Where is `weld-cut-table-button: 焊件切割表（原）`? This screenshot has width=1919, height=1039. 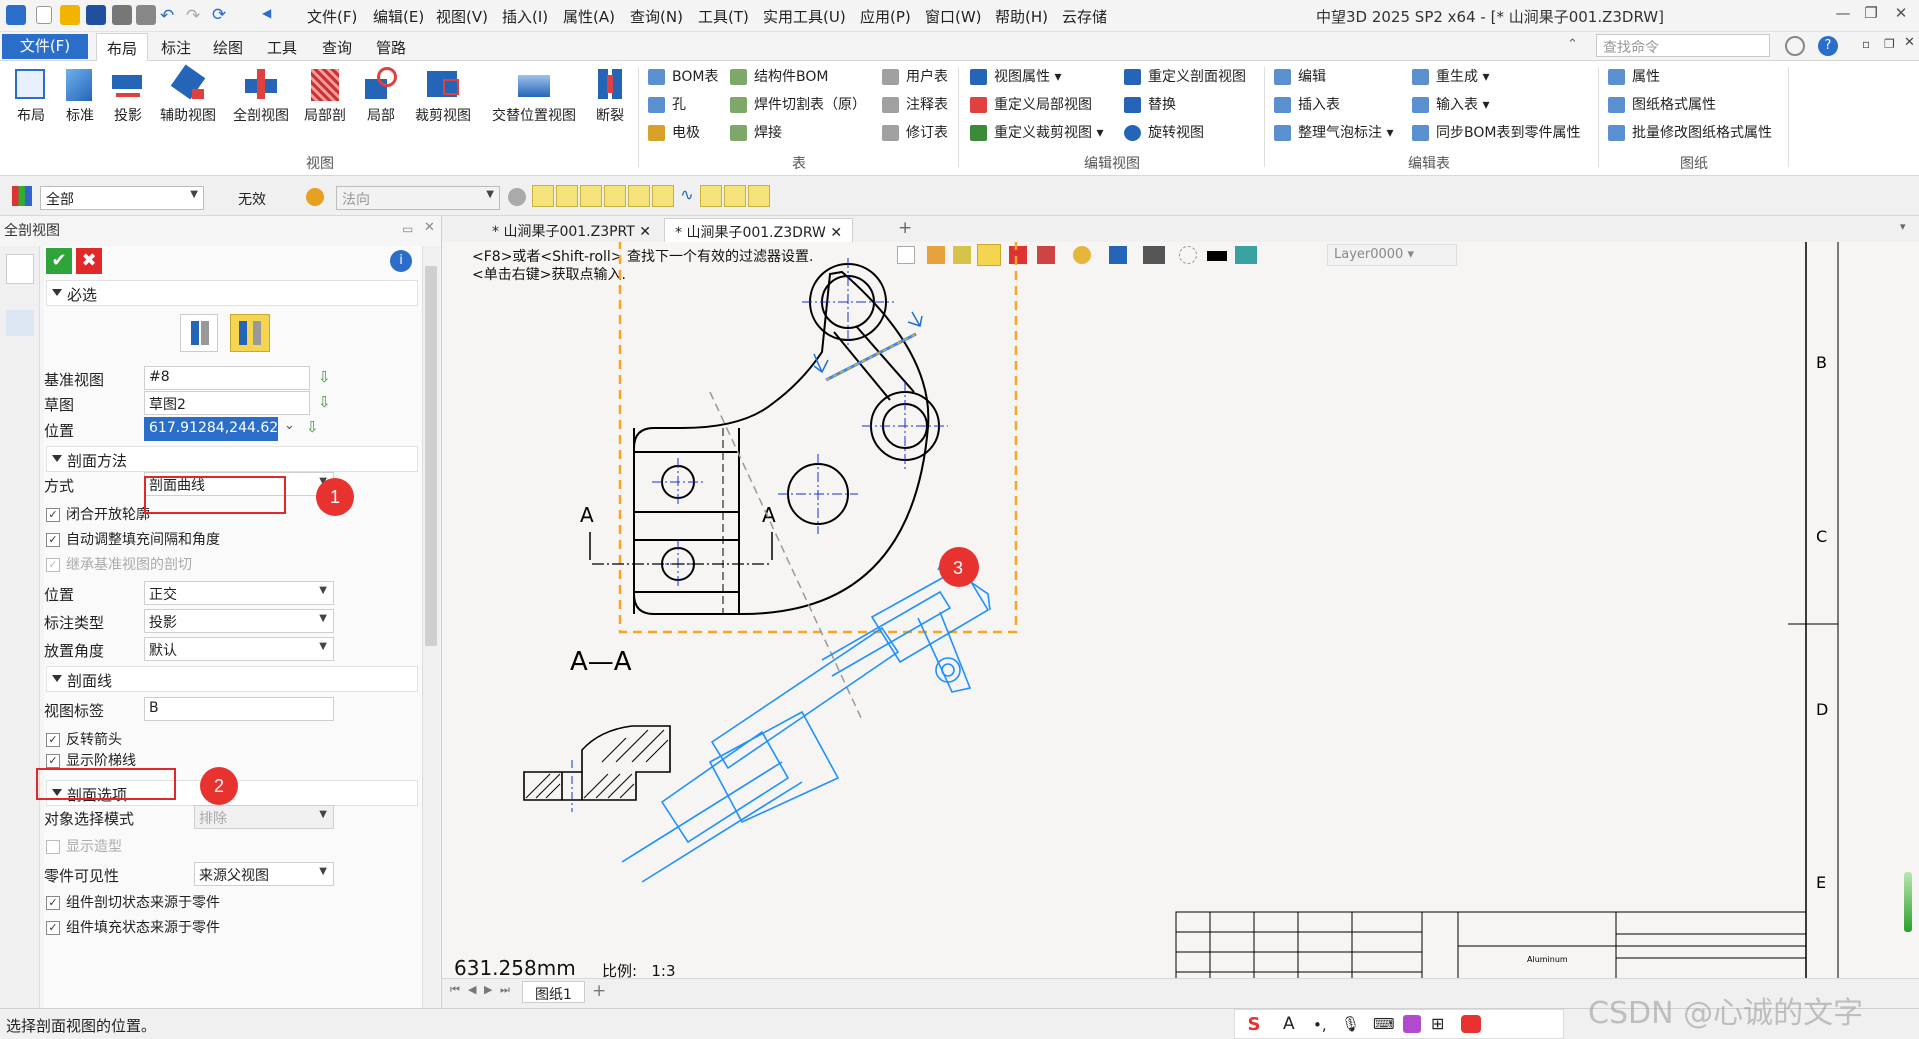 weld-cut-table-button: 焊件切割表（原） is located at coordinates (798, 105).